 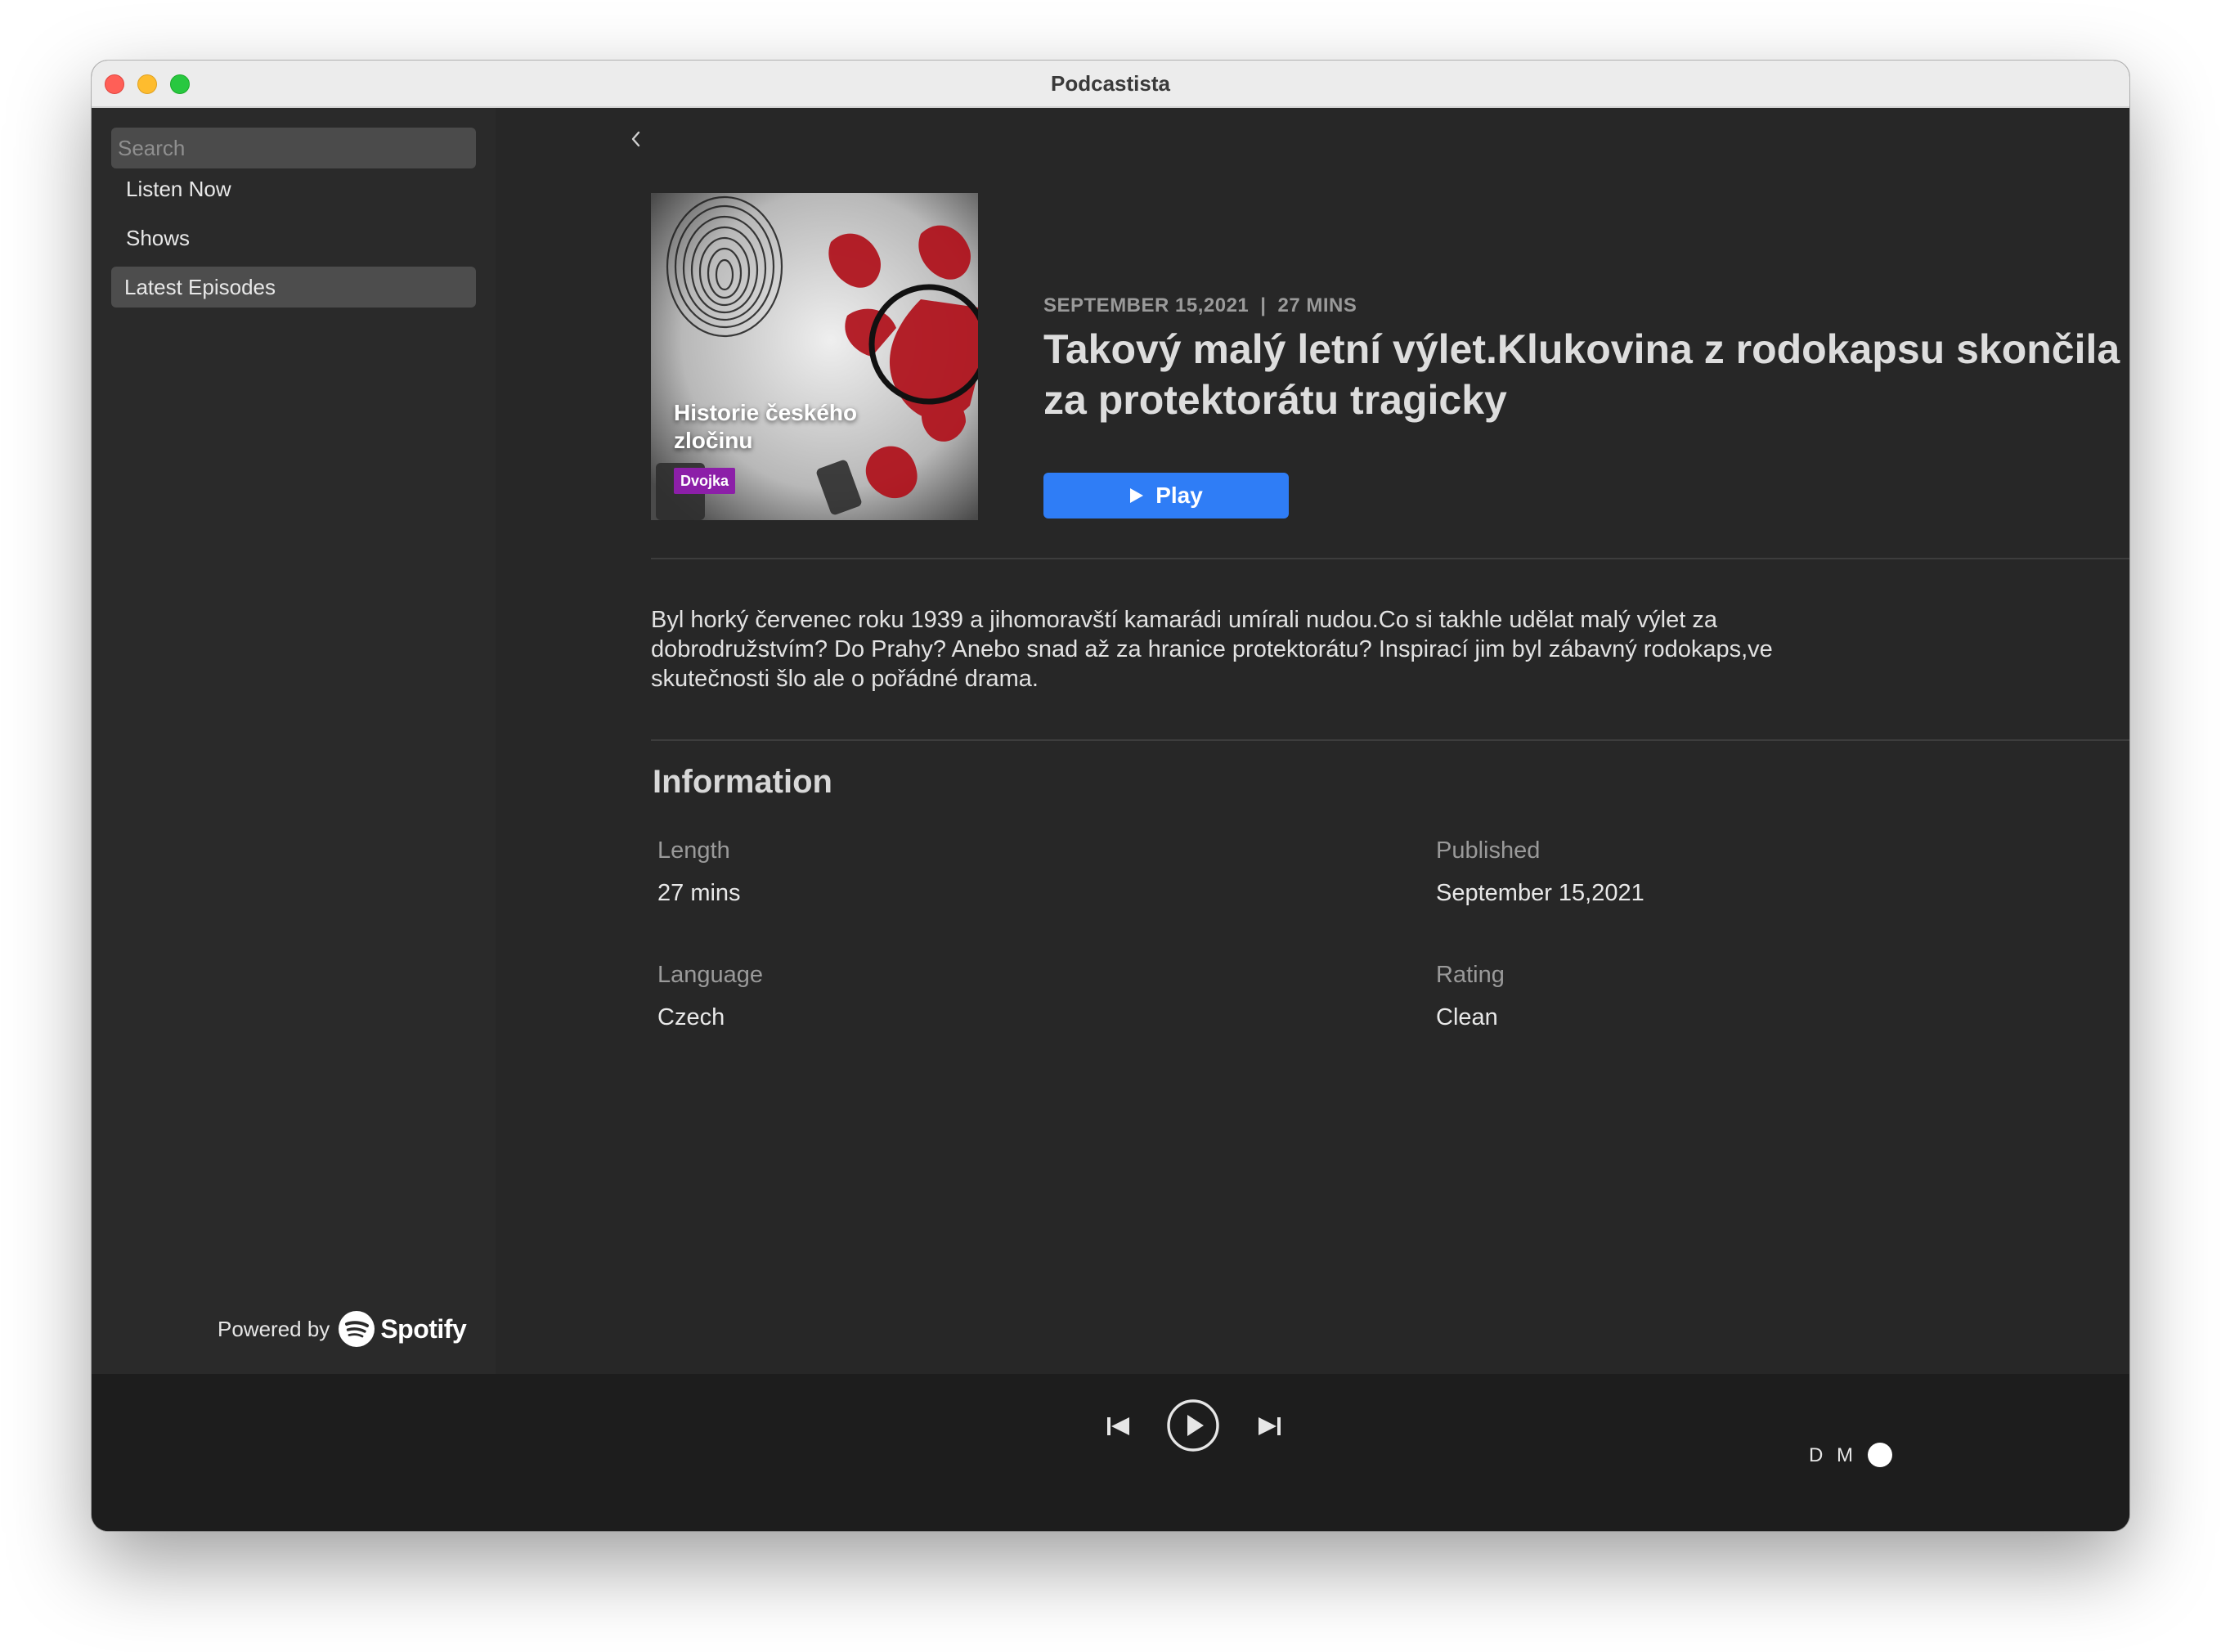 I want to click on sidebar-item-latest-episodes: Latest Episodes, so click(x=293, y=287).